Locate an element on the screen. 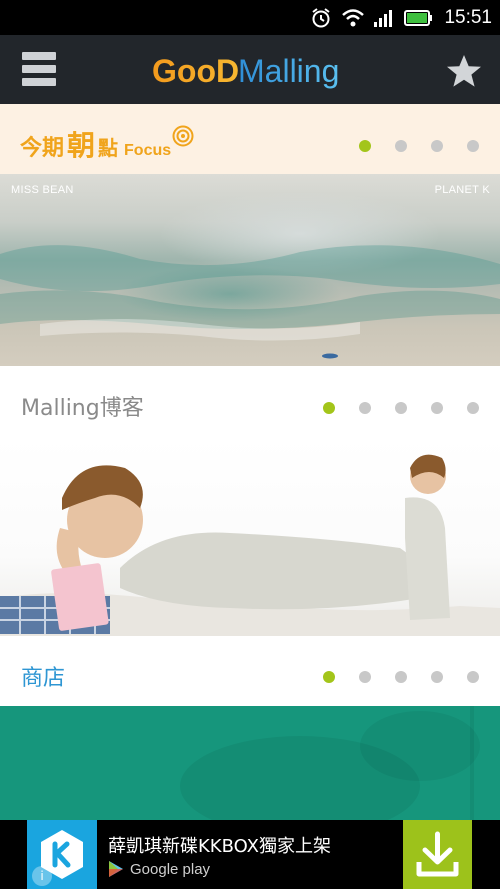  app-header: GooD Malling is located at coordinates (250, 69).